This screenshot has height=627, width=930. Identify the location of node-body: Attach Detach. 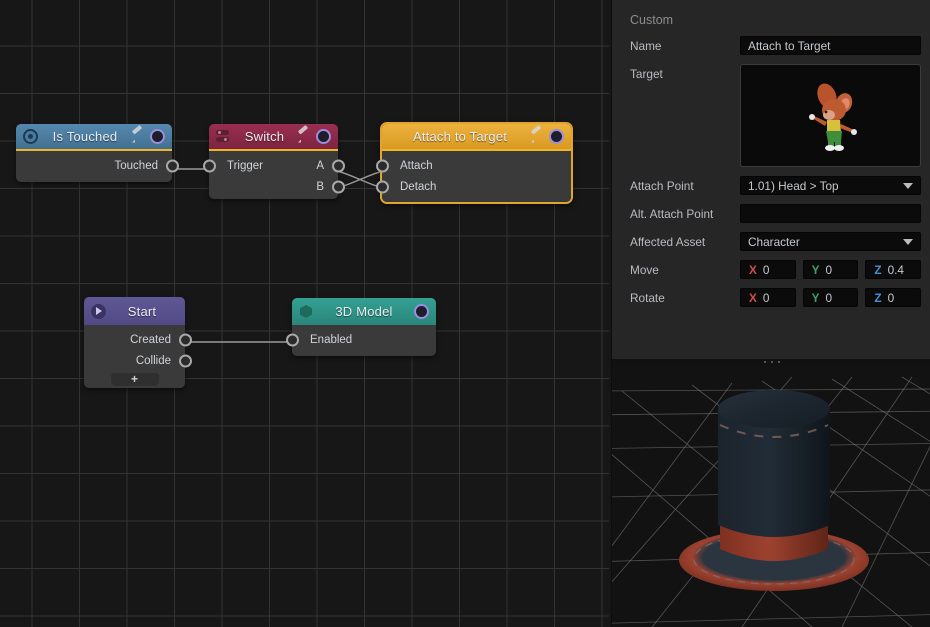
(473, 176).